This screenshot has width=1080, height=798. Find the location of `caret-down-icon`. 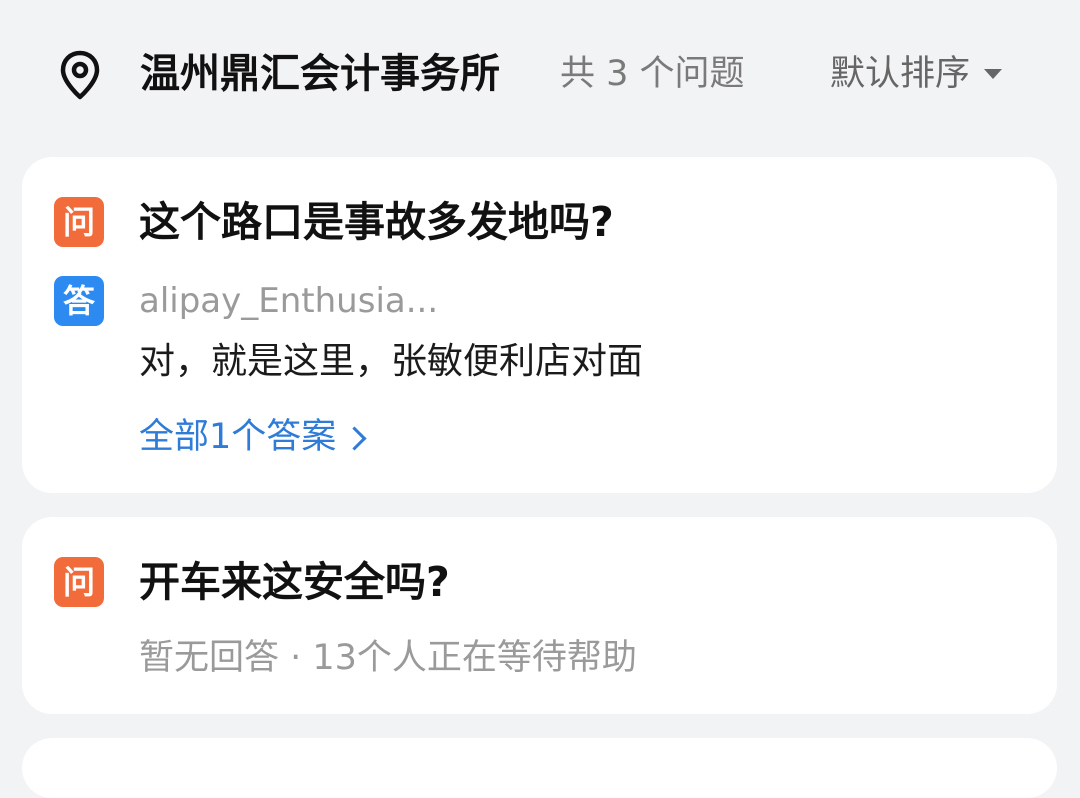

caret-down-icon is located at coordinates (993, 74).